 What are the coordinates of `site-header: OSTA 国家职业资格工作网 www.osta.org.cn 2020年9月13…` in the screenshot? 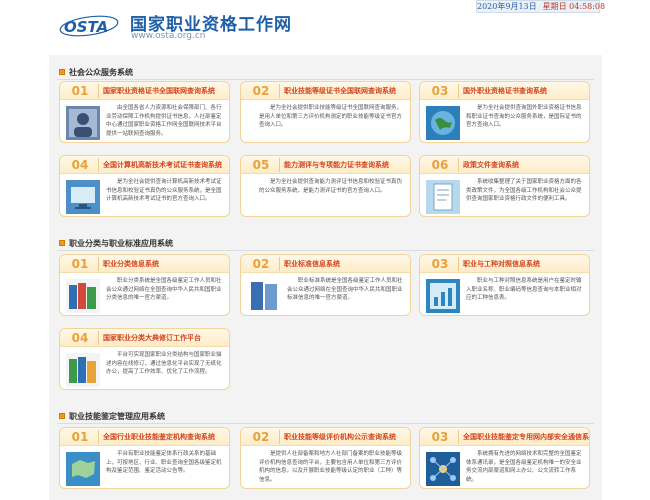 It's located at (325, 26).